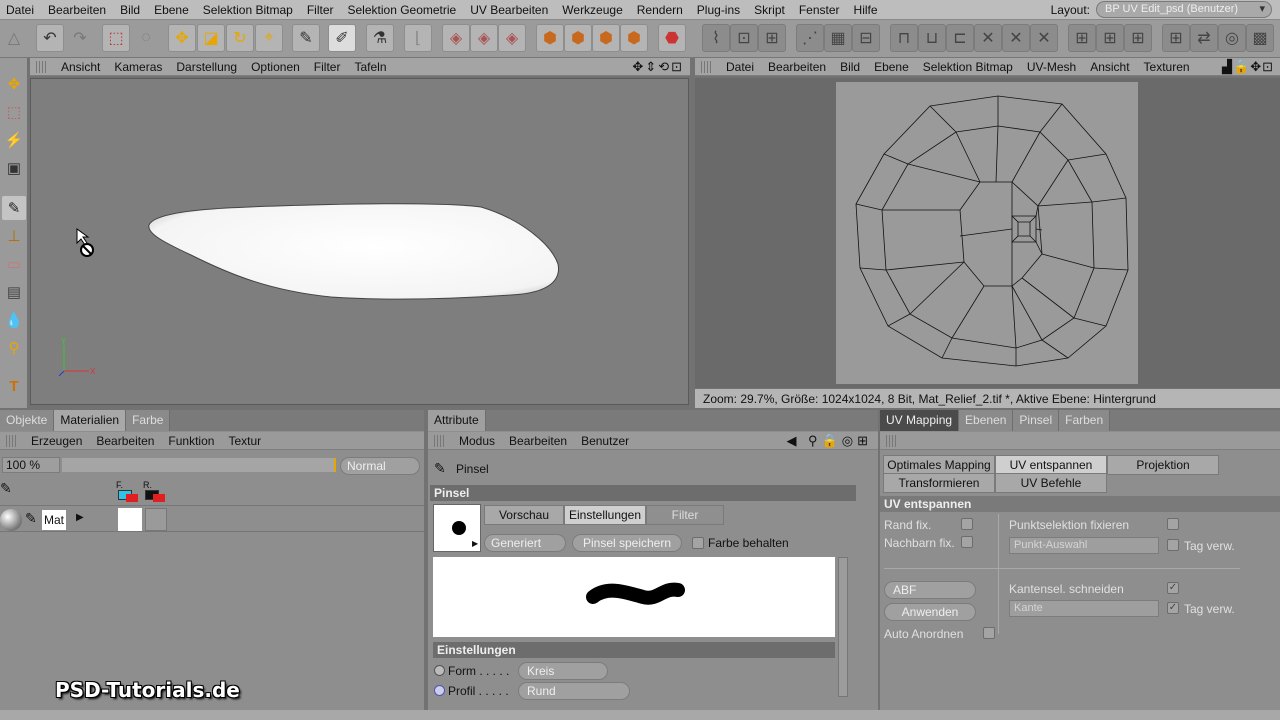 The image size is (1280, 720). I want to click on layer-row-1: ✎ F. R., so click(212, 492).